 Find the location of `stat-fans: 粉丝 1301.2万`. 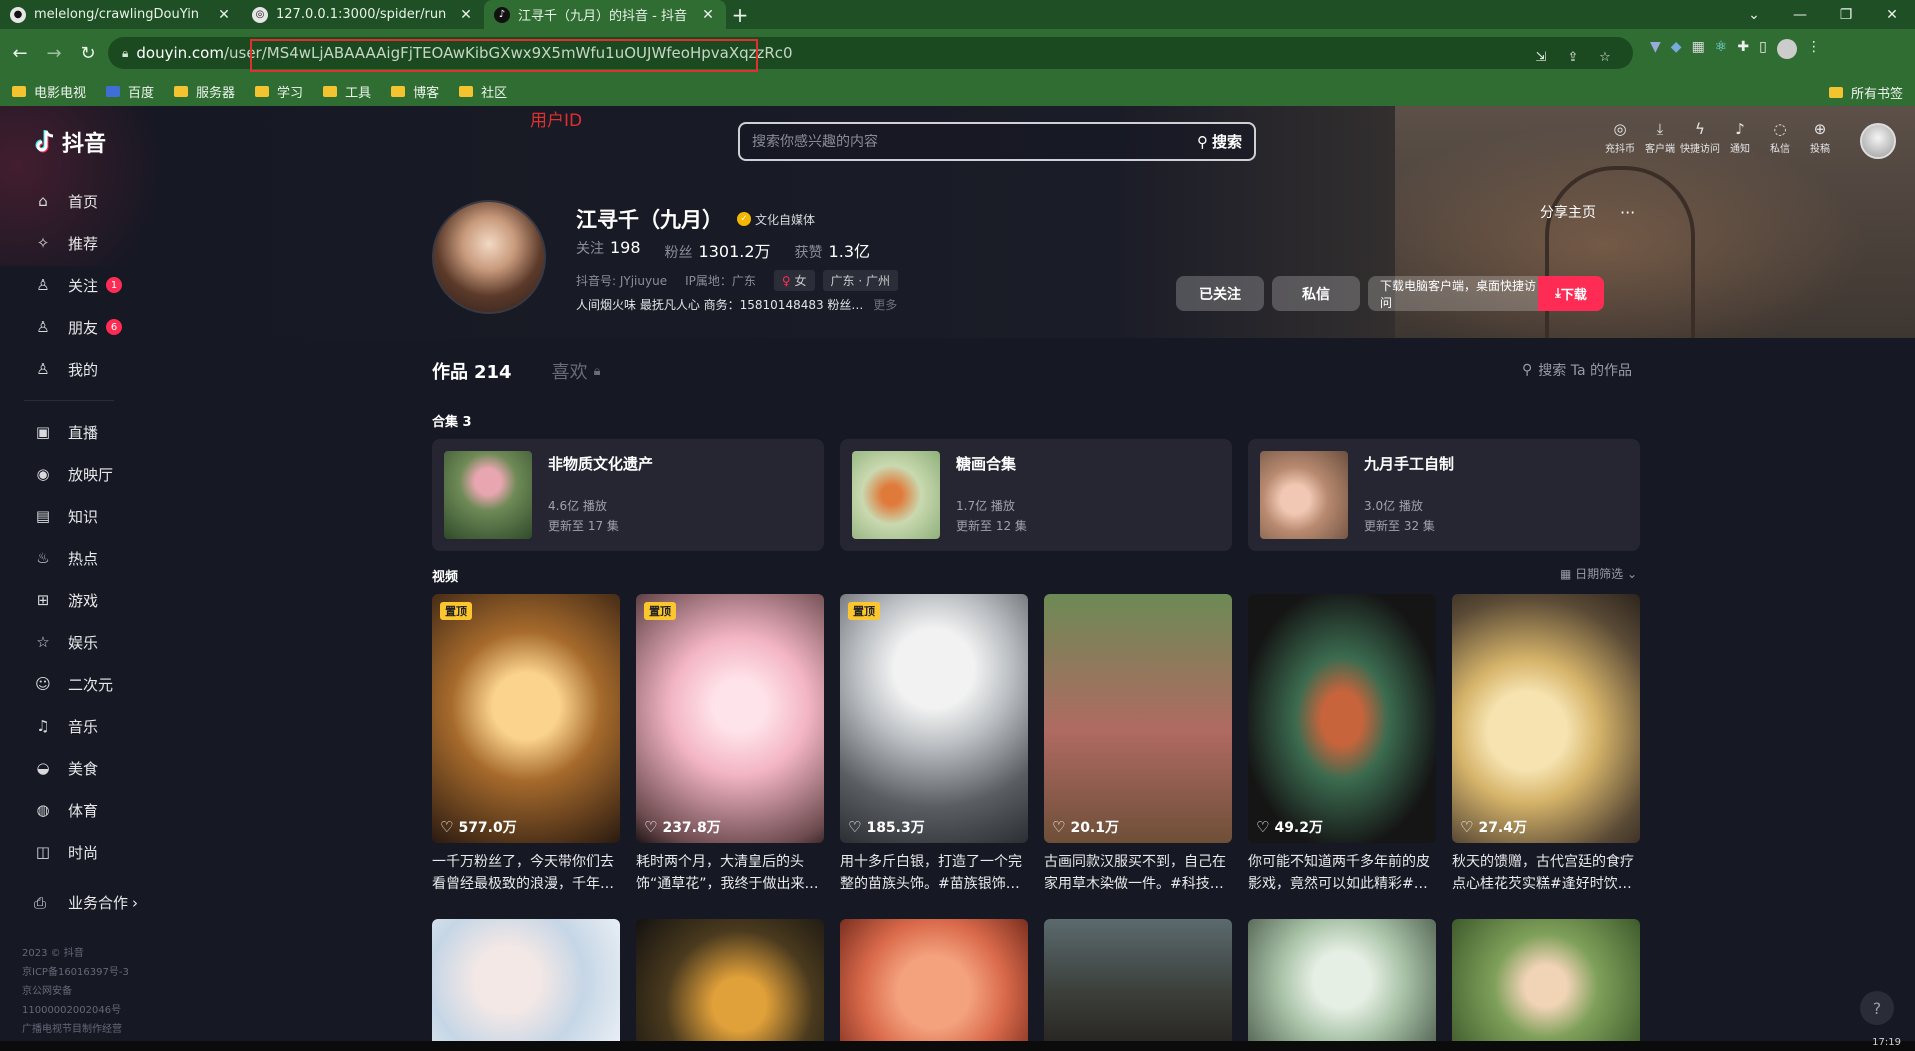

stat-fans: 粉丝 1301.2万 is located at coordinates (718, 250).